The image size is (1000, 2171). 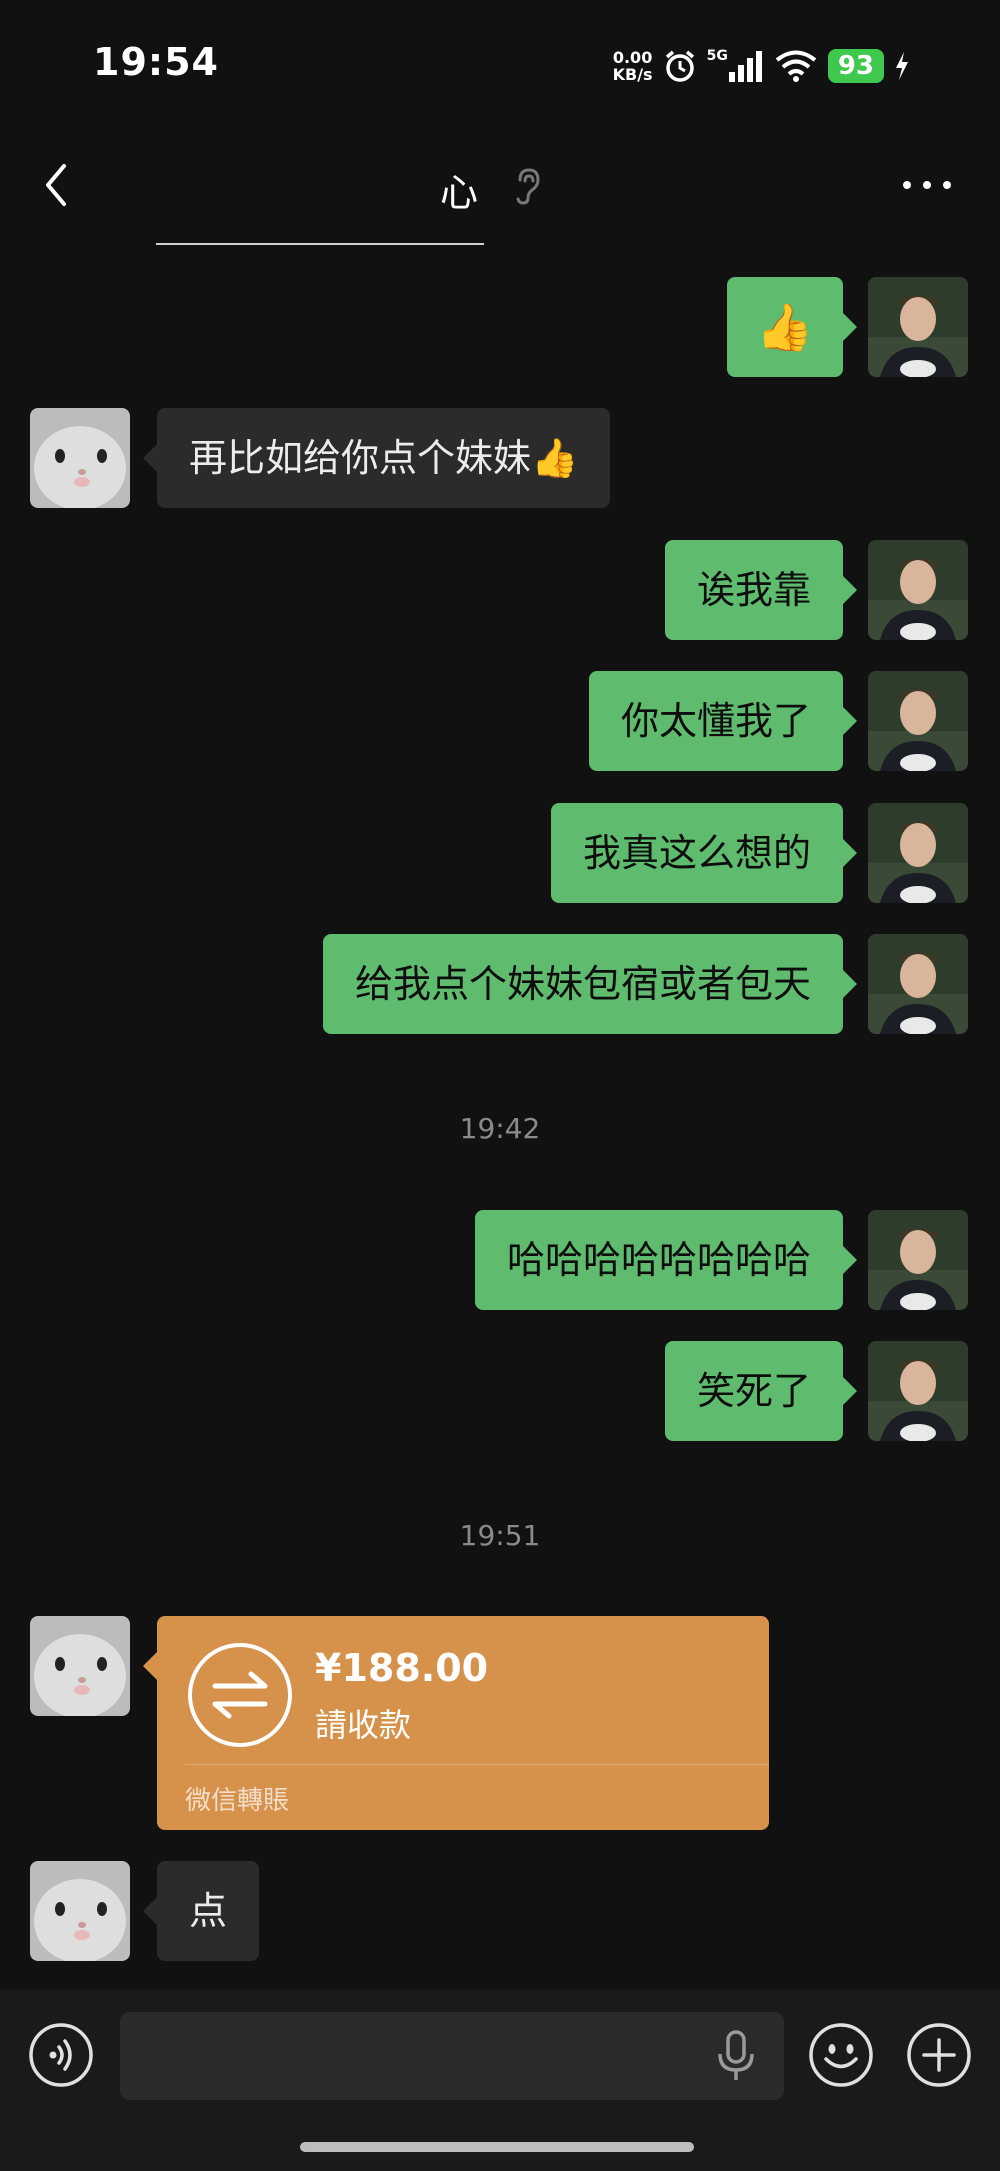 What do you see at coordinates (156, 62) in the screenshot?
I see `status-time: 19:54` at bounding box center [156, 62].